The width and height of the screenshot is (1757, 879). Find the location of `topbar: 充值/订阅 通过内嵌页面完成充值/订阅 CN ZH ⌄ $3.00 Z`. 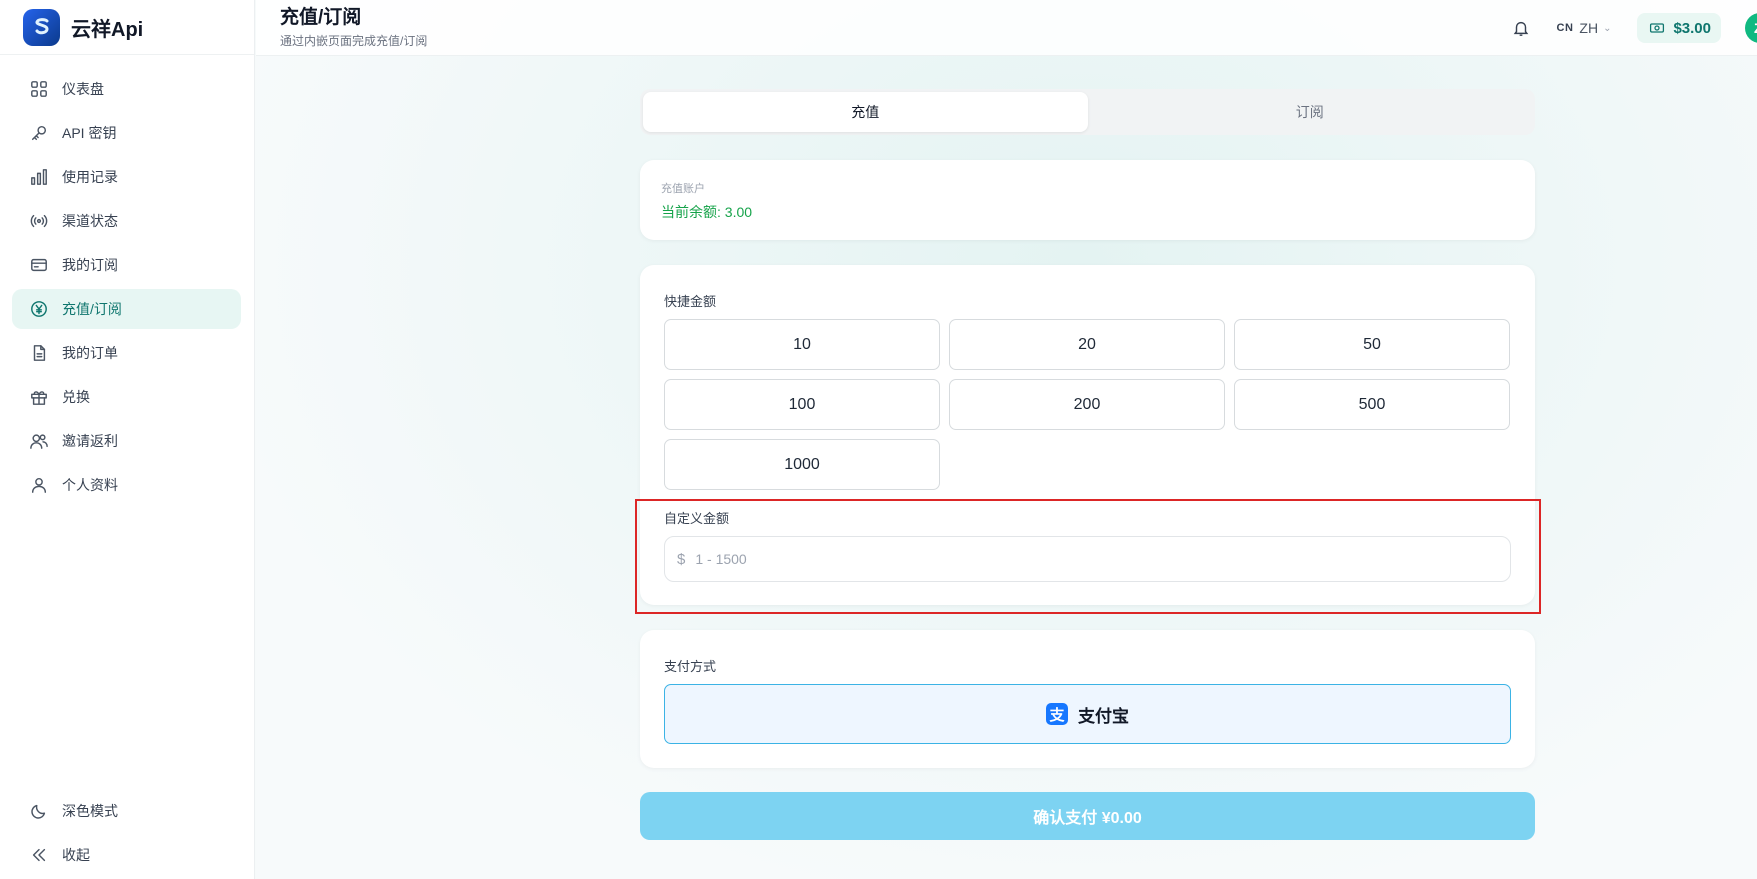

topbar: 充值/订阅 通过内嵌页面完成充值/订阅 CN ZH ⌄ $3.00 Z is located at coordinates (1006, 28).